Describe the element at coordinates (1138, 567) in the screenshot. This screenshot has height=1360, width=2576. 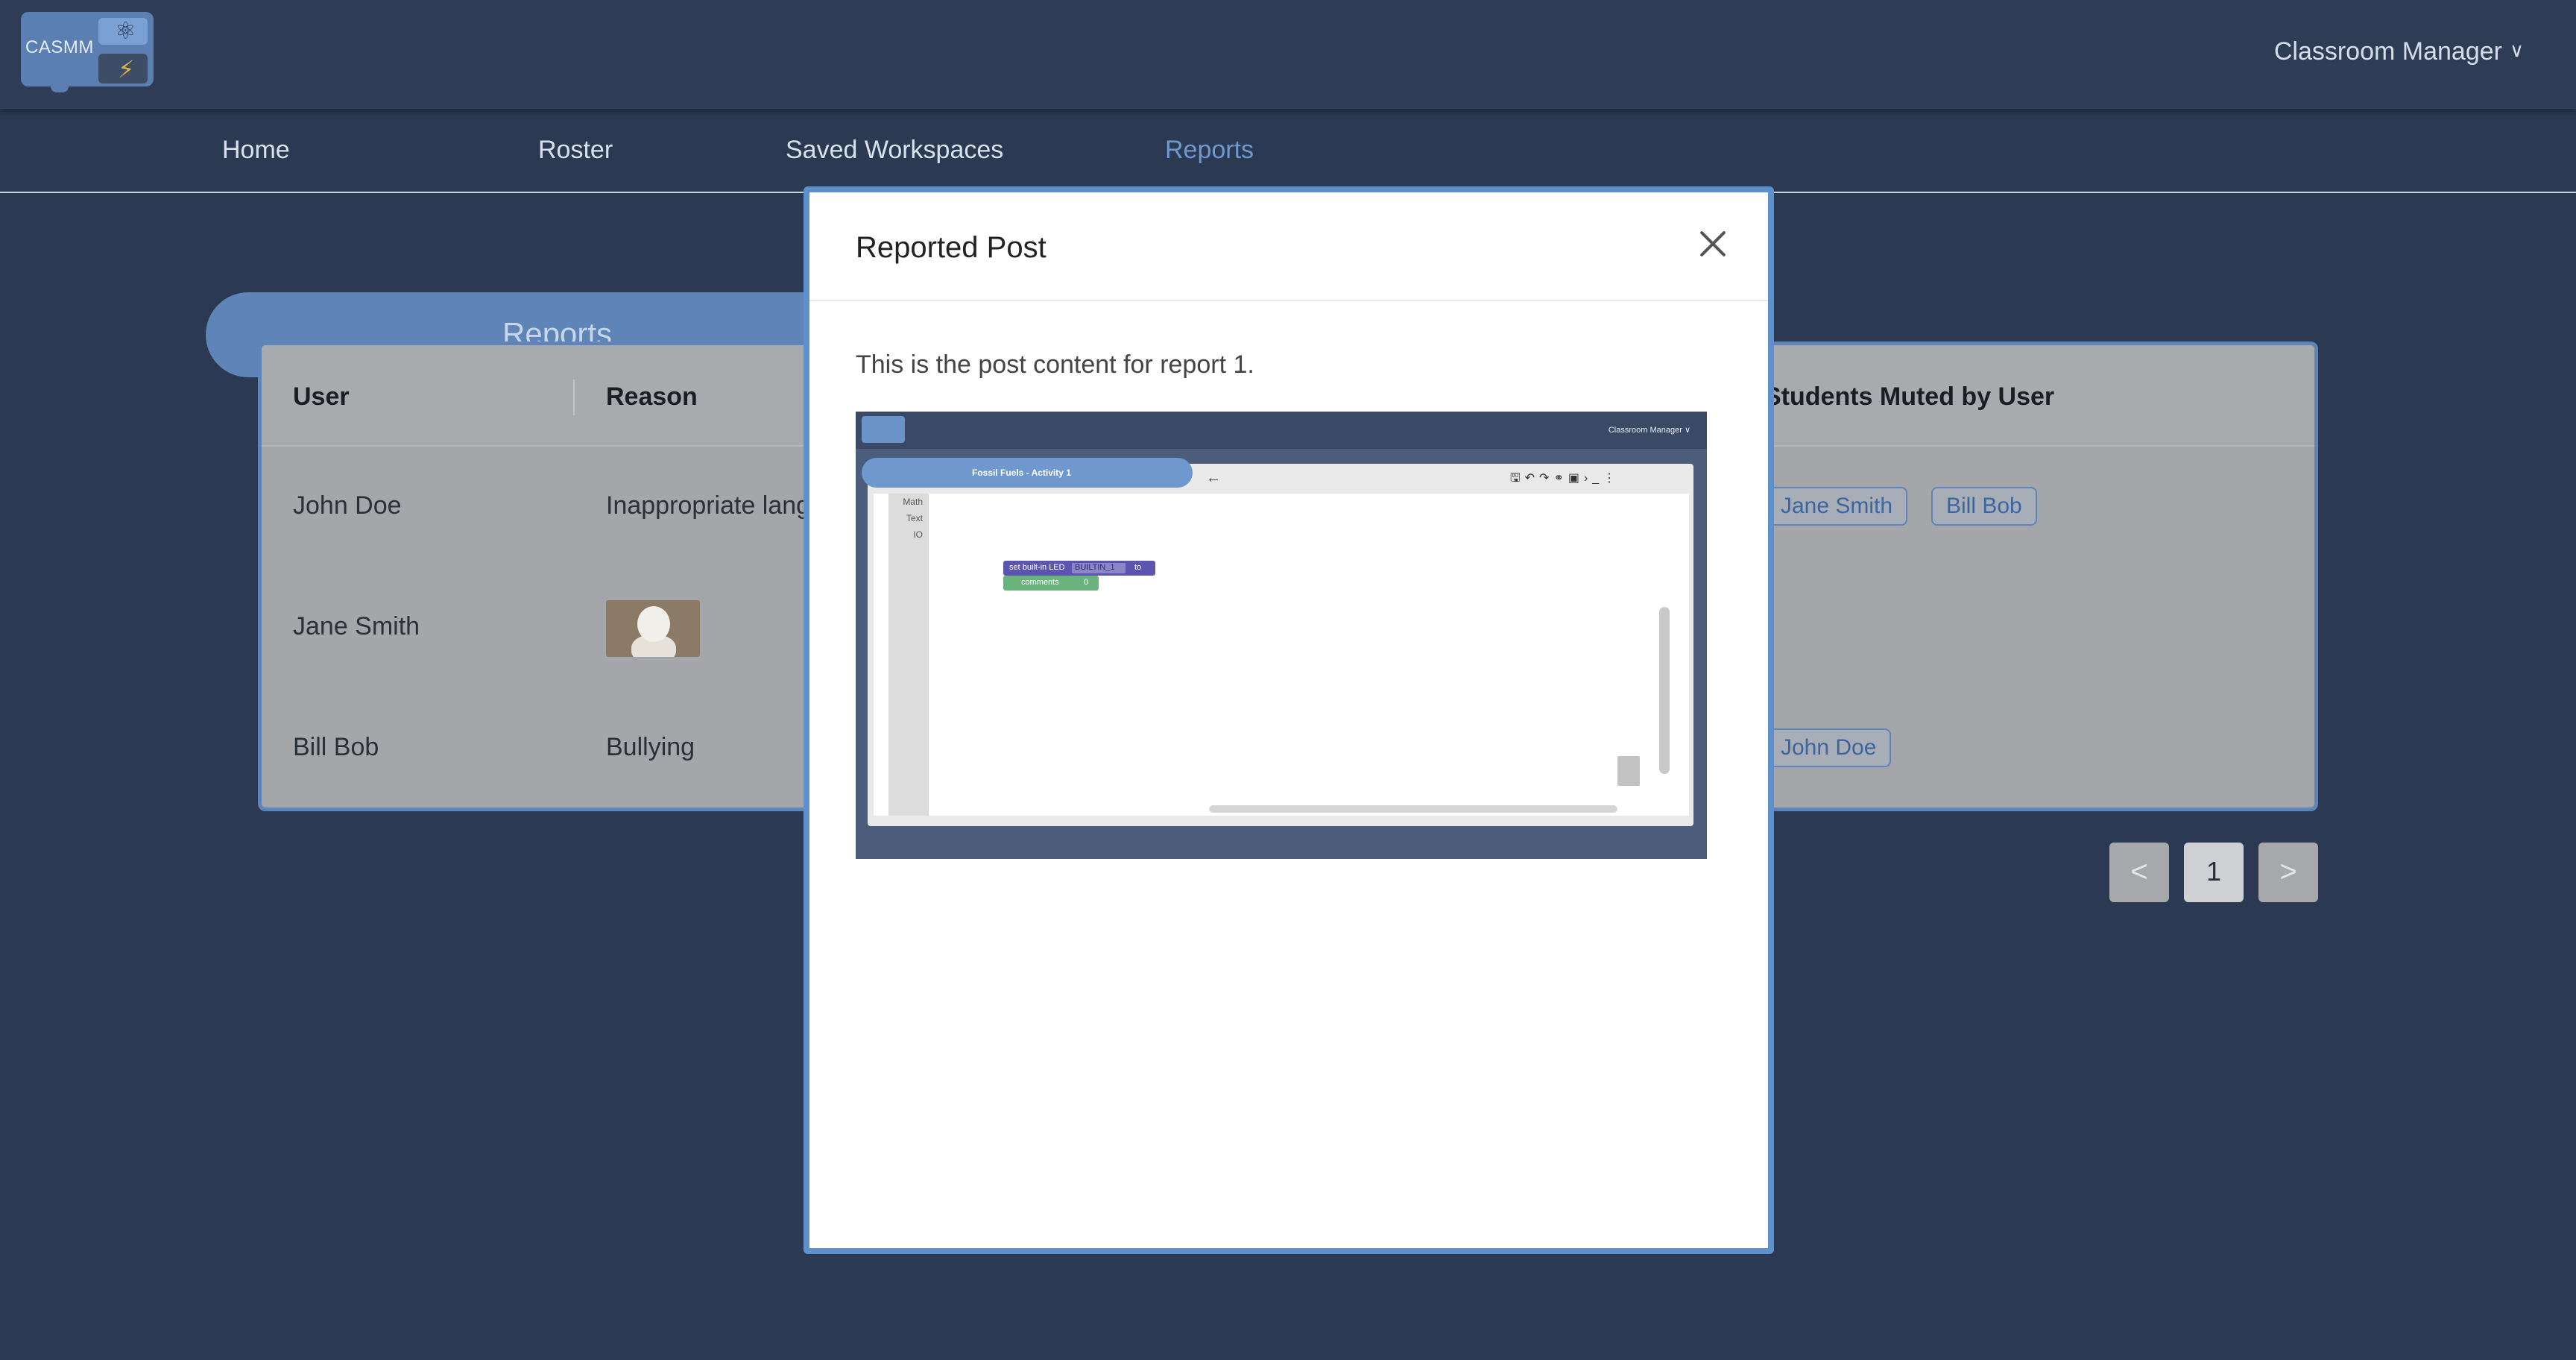
I see `block-led-suffix: to` at that location.